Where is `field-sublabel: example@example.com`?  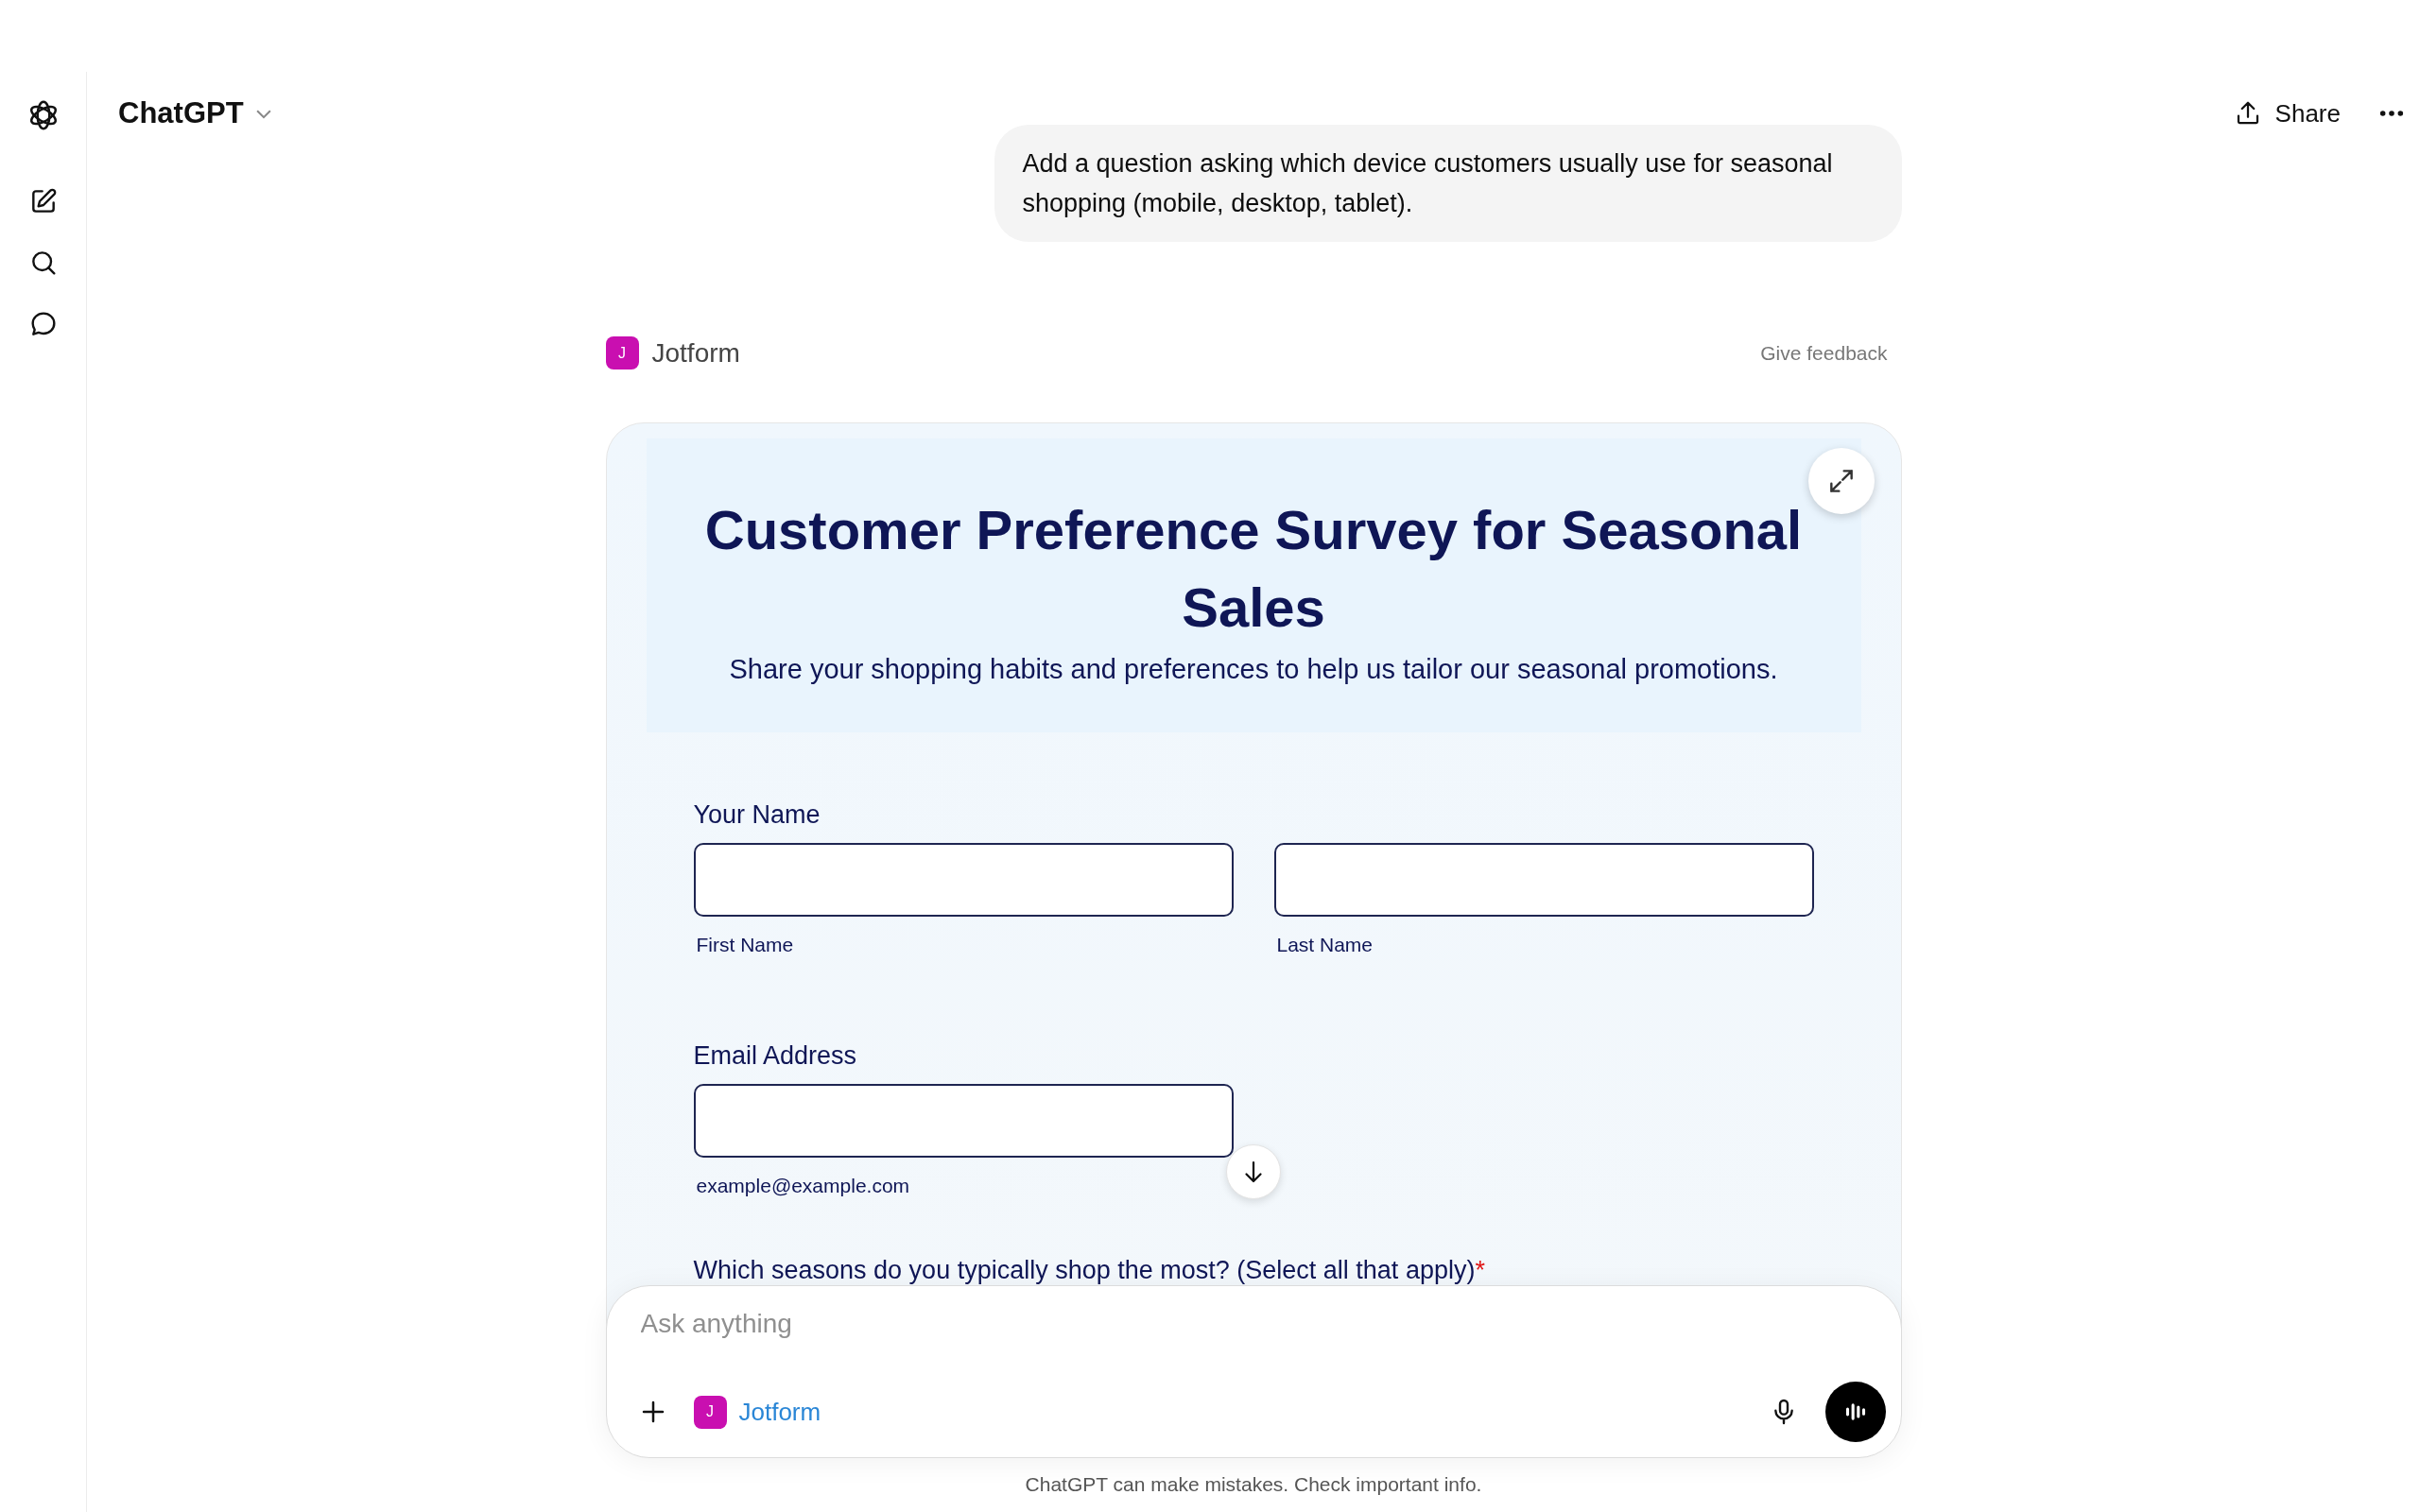
field-sublabel: example@example.com is located at coordinates (803, 1186).